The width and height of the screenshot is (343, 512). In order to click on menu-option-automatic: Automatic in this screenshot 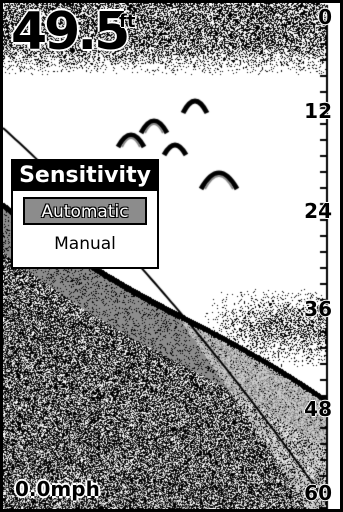, I will do `click(85, 211)`.